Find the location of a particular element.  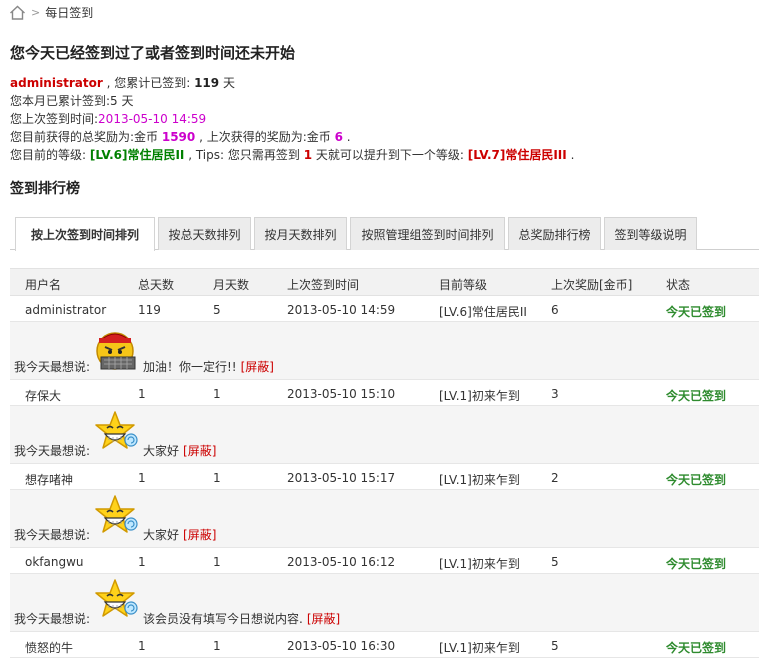

header-status: 状态 is located at coordinates (678, 285).